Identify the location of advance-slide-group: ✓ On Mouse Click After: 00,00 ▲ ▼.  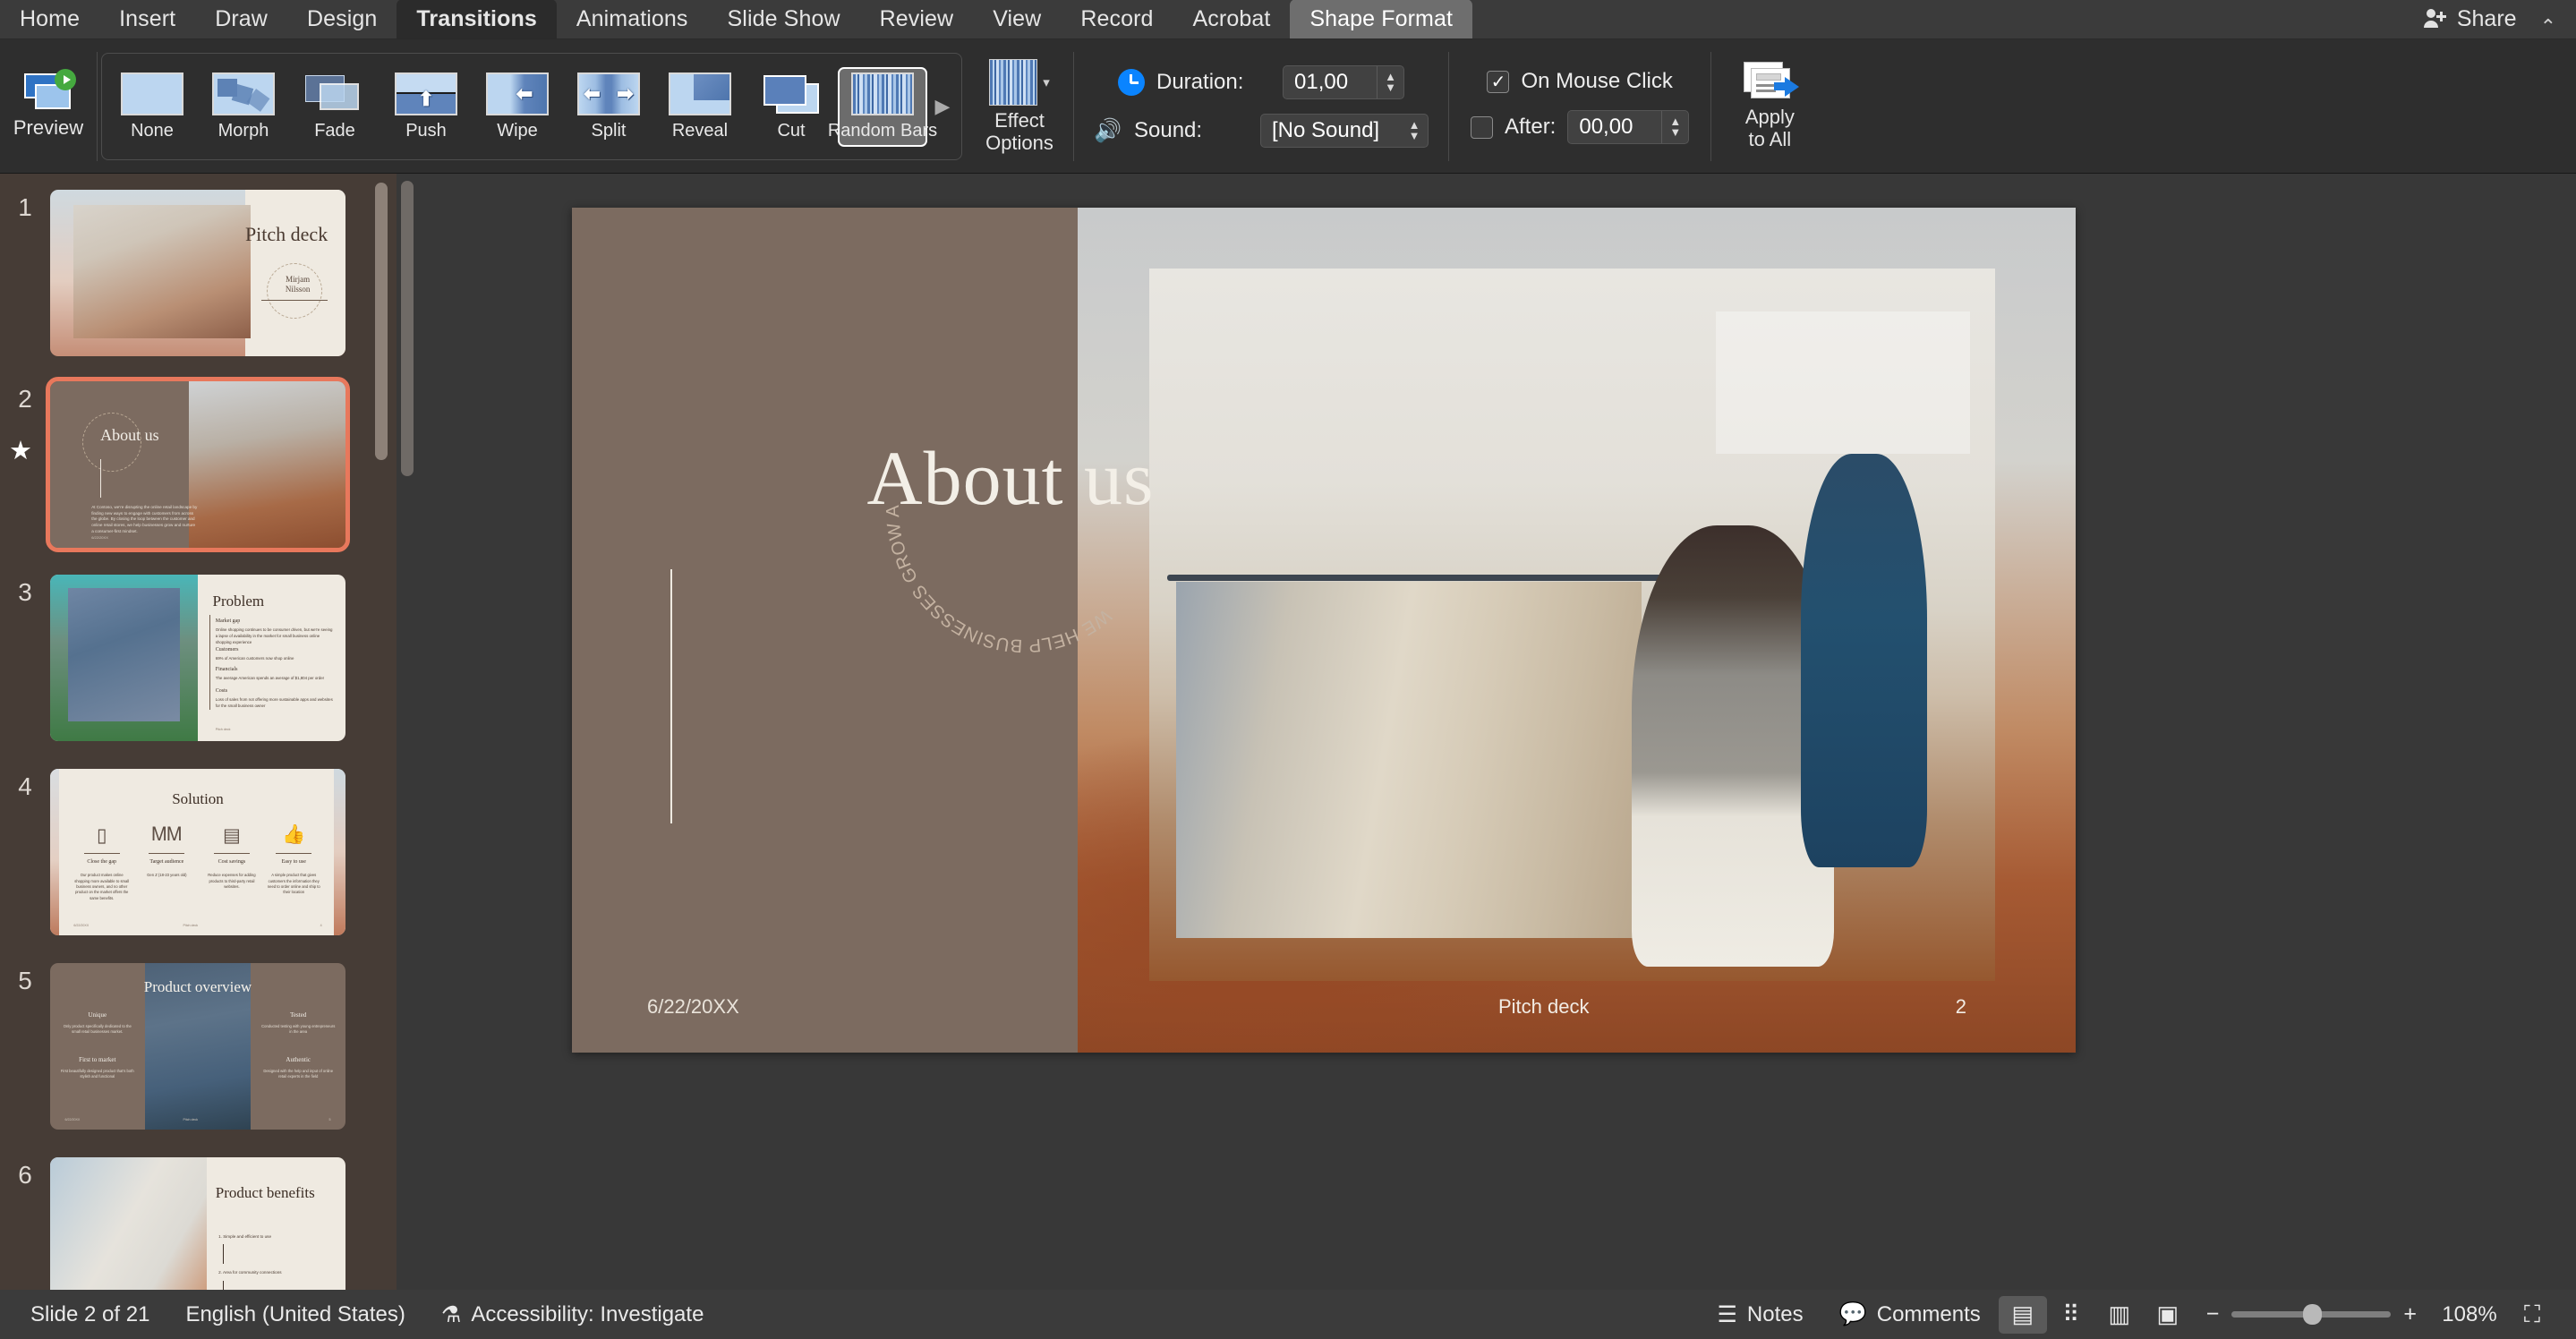
(1579, 106).